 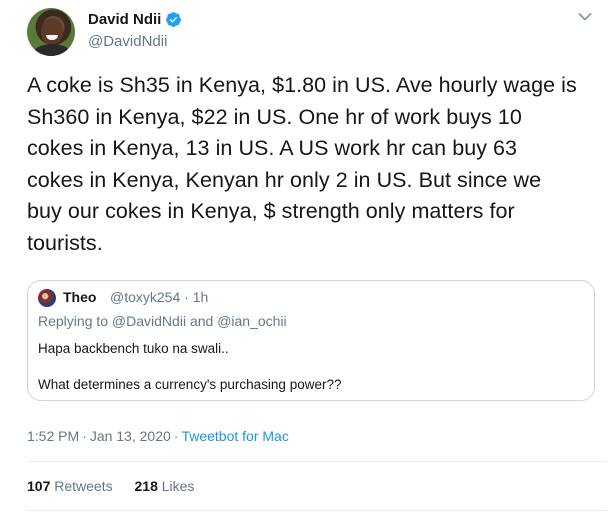 I want to click on quoted-avatar, so click(x=47, y=298).